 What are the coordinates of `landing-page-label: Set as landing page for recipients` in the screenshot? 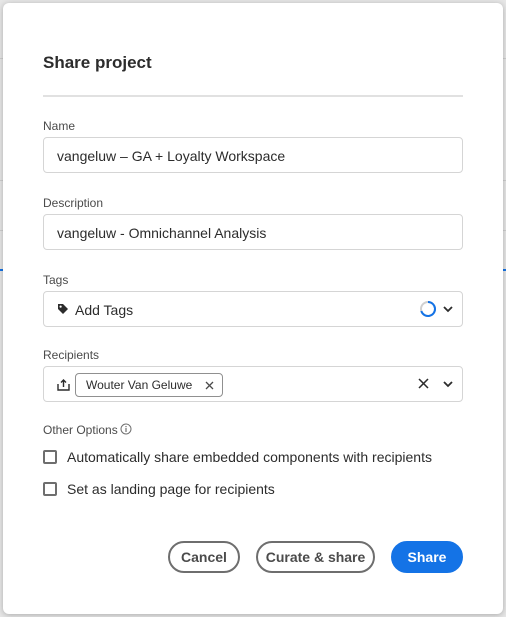 It's located at (171, 489).